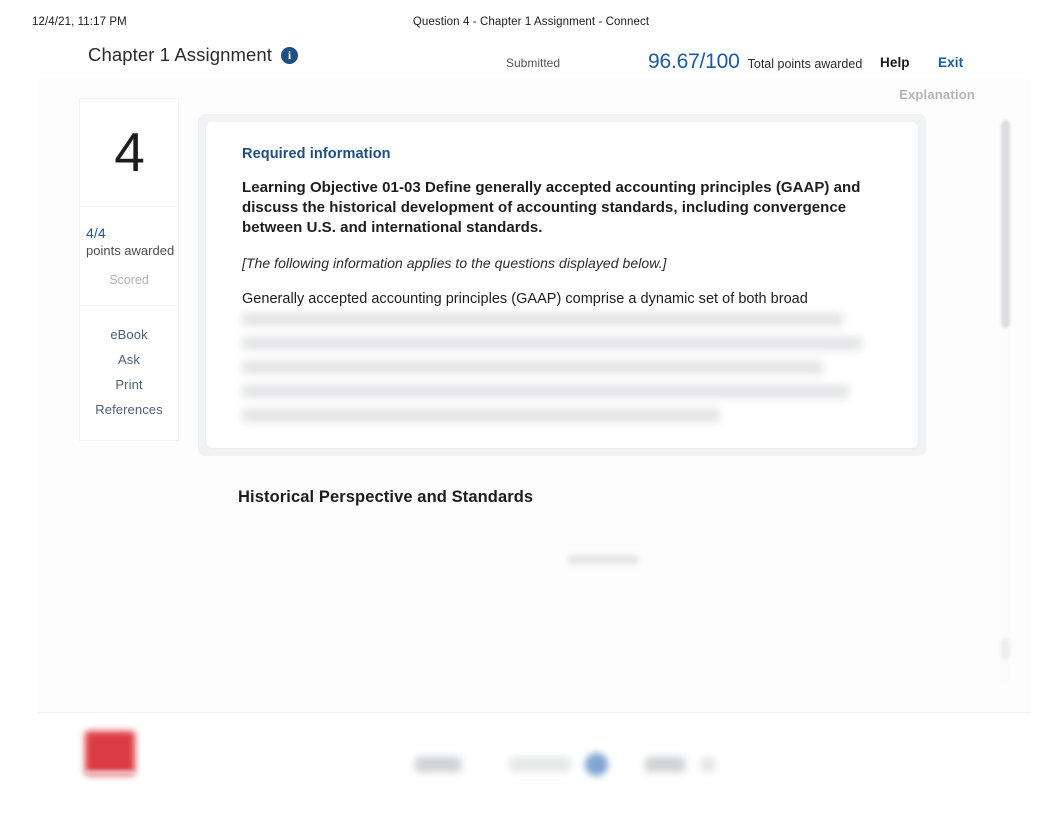 Image resolution: width=1062 pixels, height=822 pixels. I want to click on total-points-label: Total points awarded, so click(805, 64).